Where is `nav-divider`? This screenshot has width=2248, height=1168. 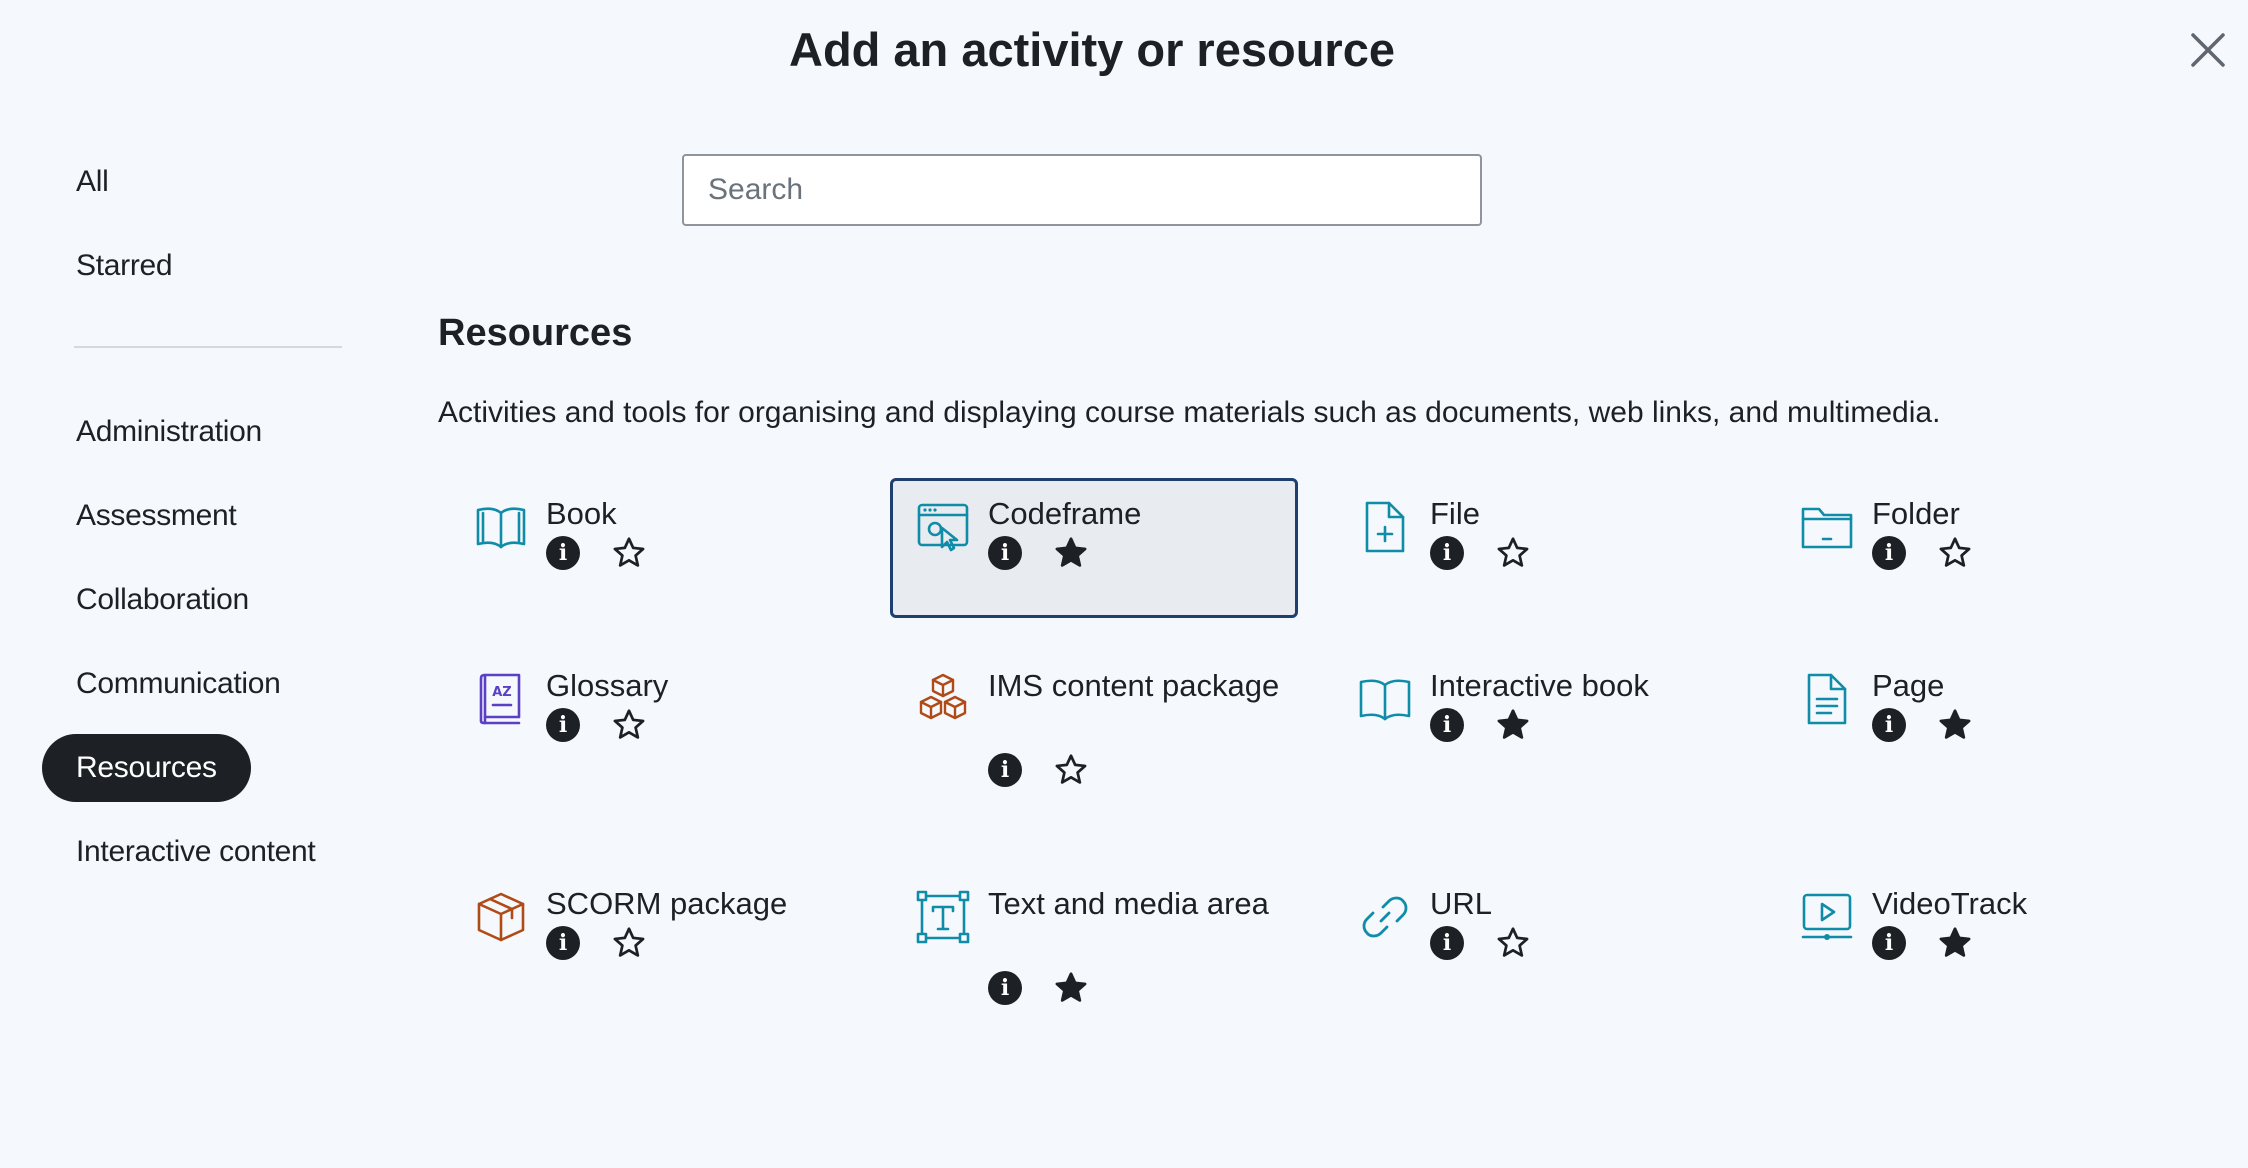 nav-divider is located at coordinates (208, 347).